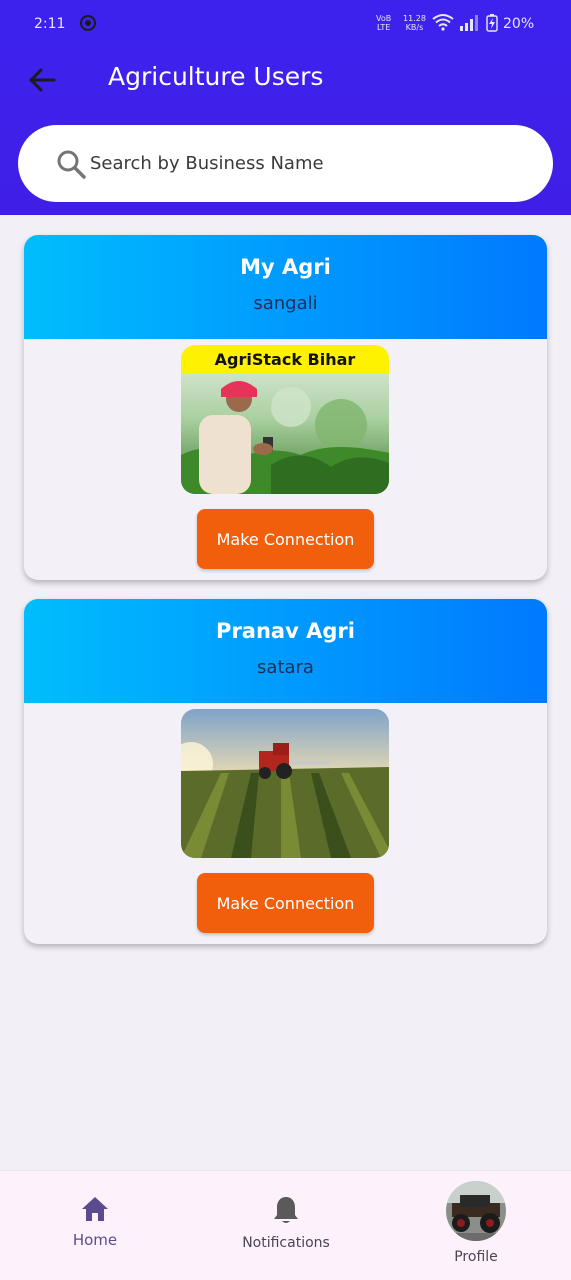  I want to click on business-image-tractor-field, so click(285, 783).